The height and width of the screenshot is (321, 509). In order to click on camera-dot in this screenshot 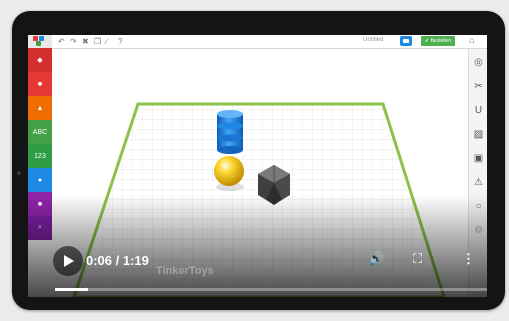, I will do `click(19, 173)`.